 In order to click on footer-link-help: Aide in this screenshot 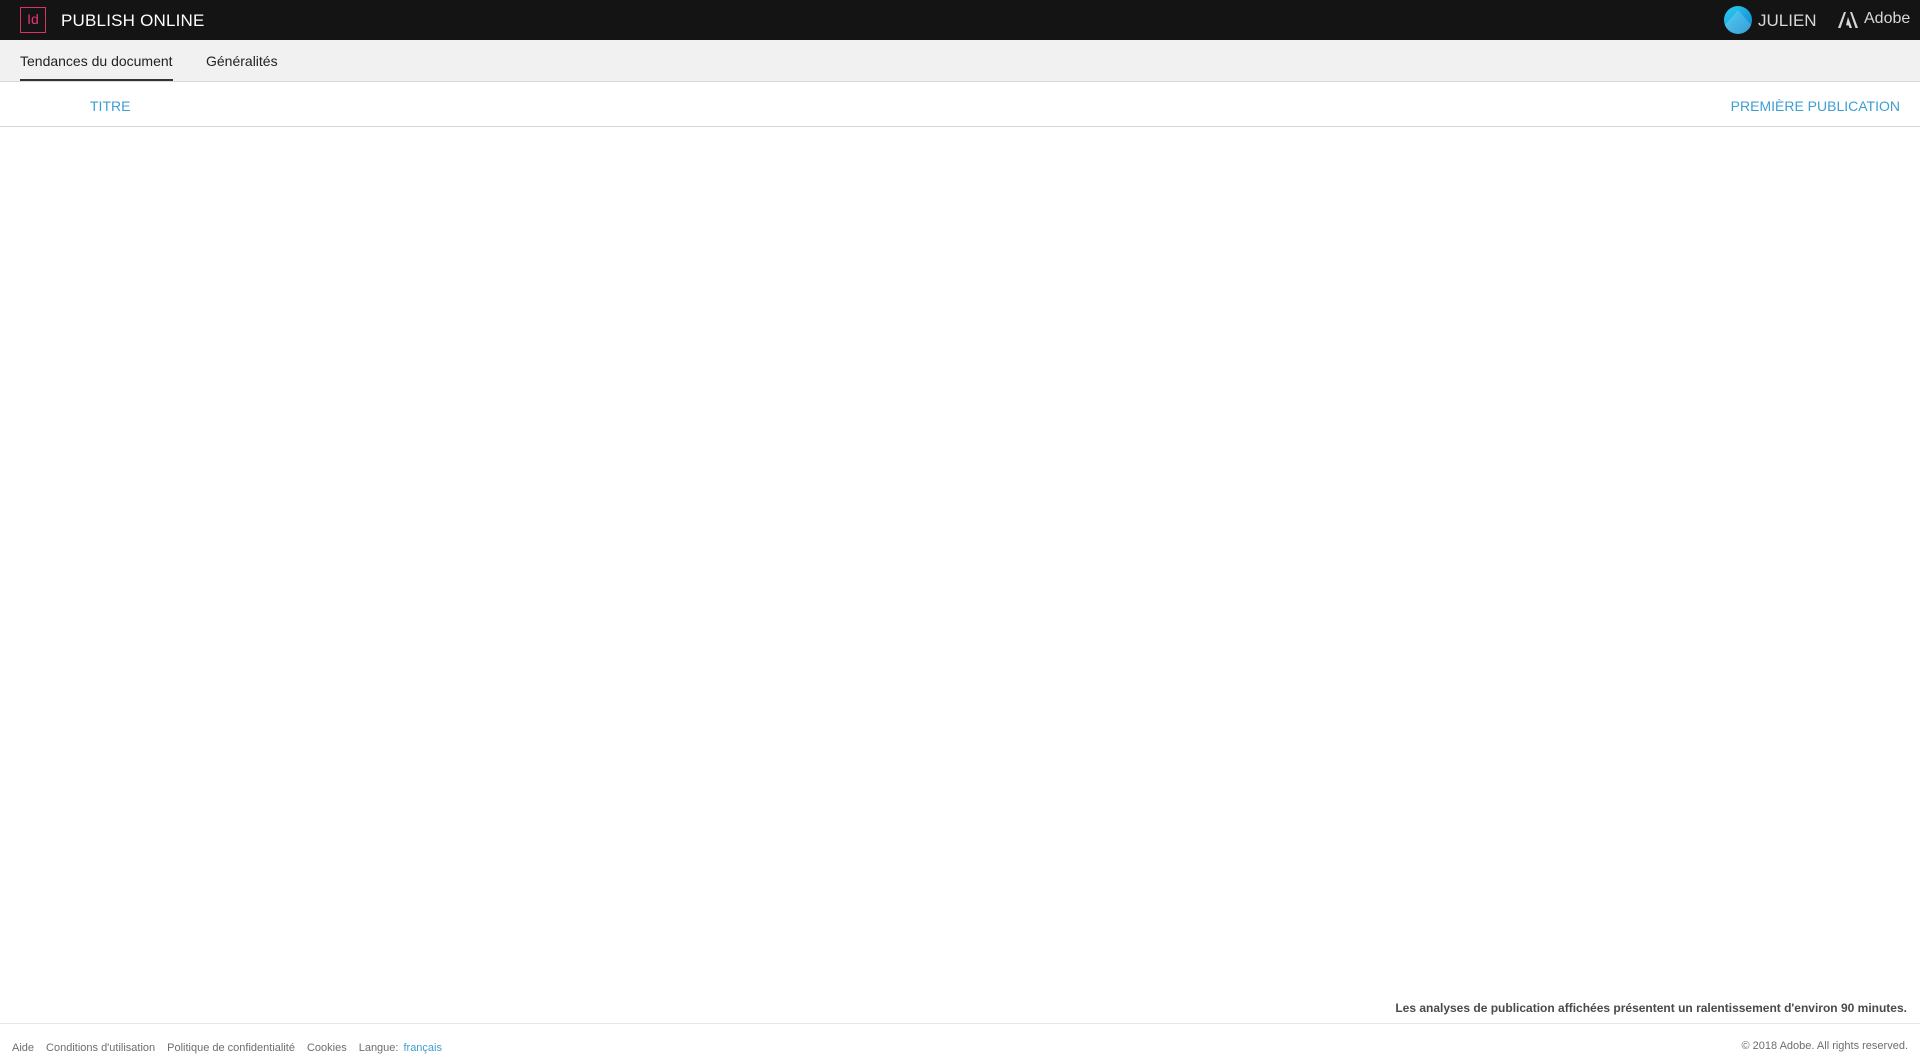, I will do `click(23, 1048)`.